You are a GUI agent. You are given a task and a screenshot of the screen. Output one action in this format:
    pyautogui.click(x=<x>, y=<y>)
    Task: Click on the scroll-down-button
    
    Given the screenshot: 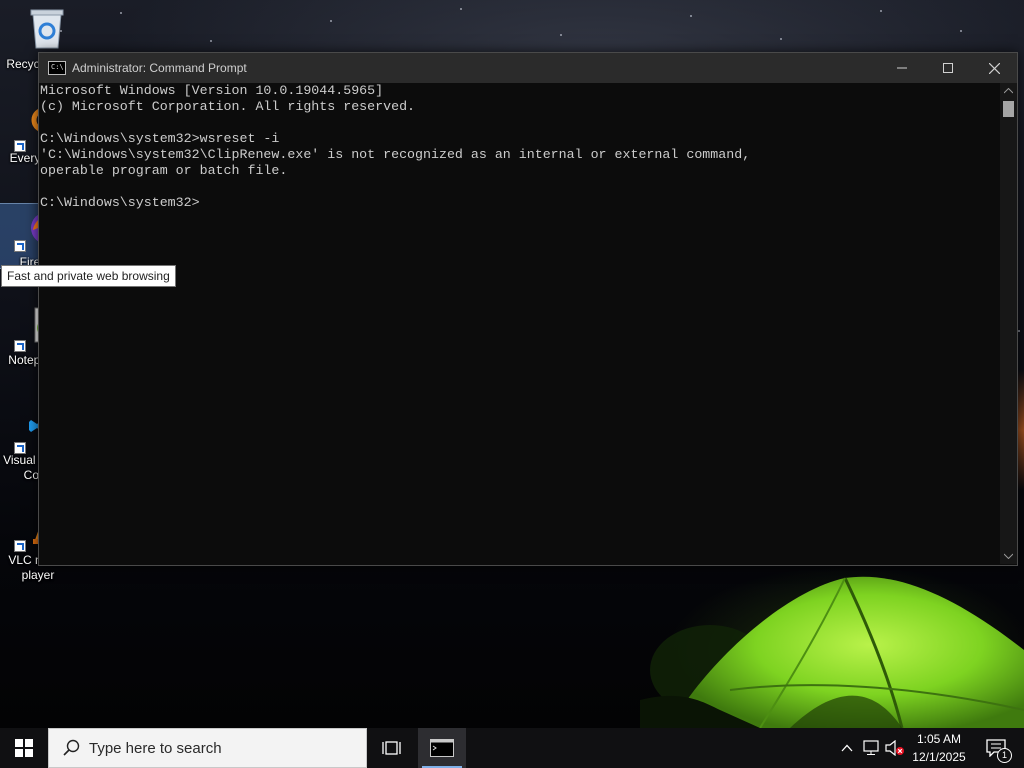 What is the action you would take?
    pyautogui.click(x=1008, y=556)
    